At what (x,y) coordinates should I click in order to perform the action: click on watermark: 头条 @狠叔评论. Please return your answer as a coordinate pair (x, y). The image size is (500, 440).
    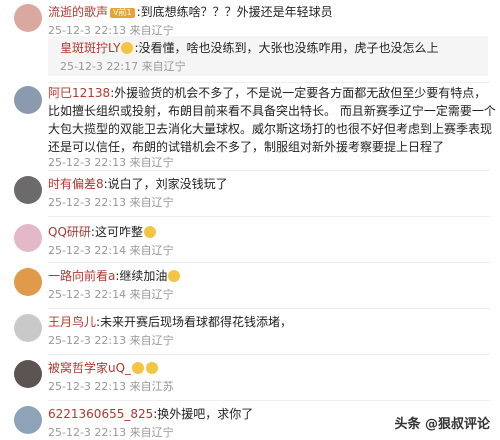
    Looking at the image, I should click on (442, 424).